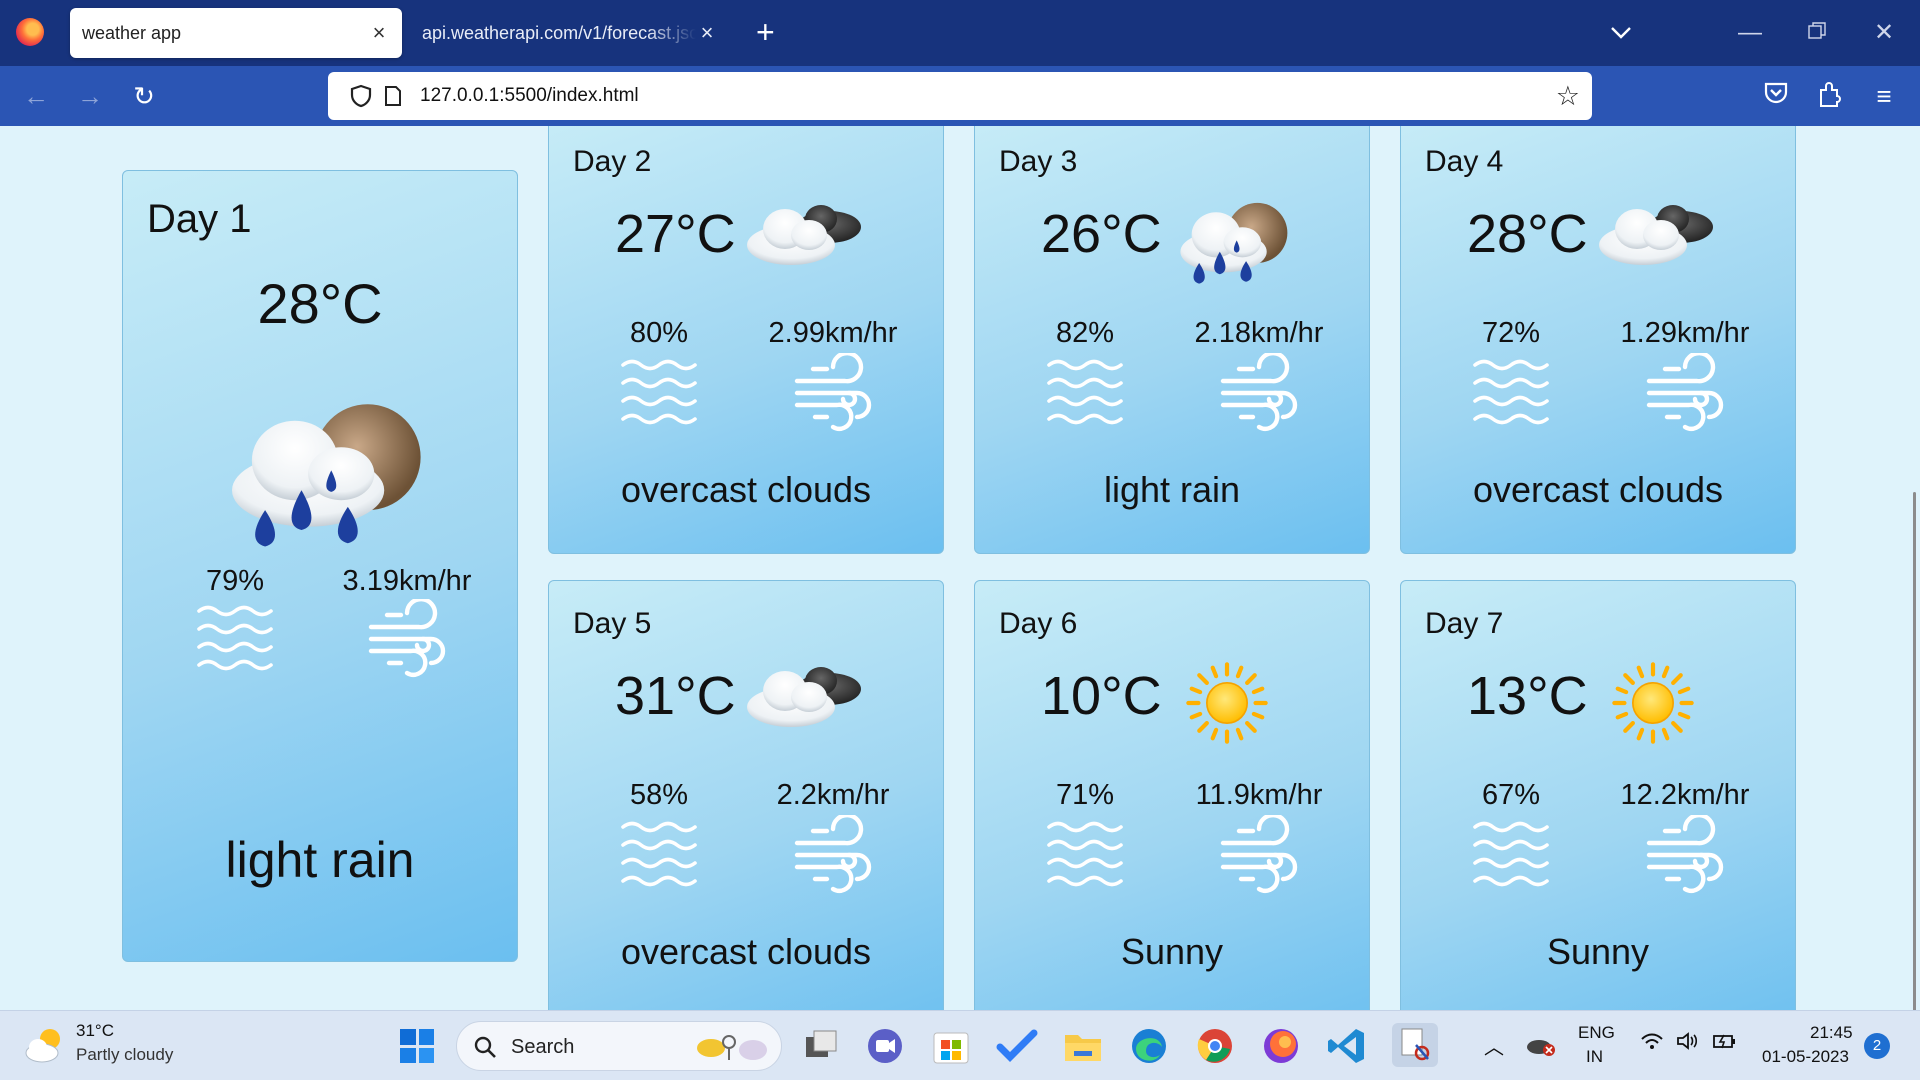 This screenshot has width=1920, height=1080. I want to click on bookmark-star-icon: ☆, so click(1568, 96).